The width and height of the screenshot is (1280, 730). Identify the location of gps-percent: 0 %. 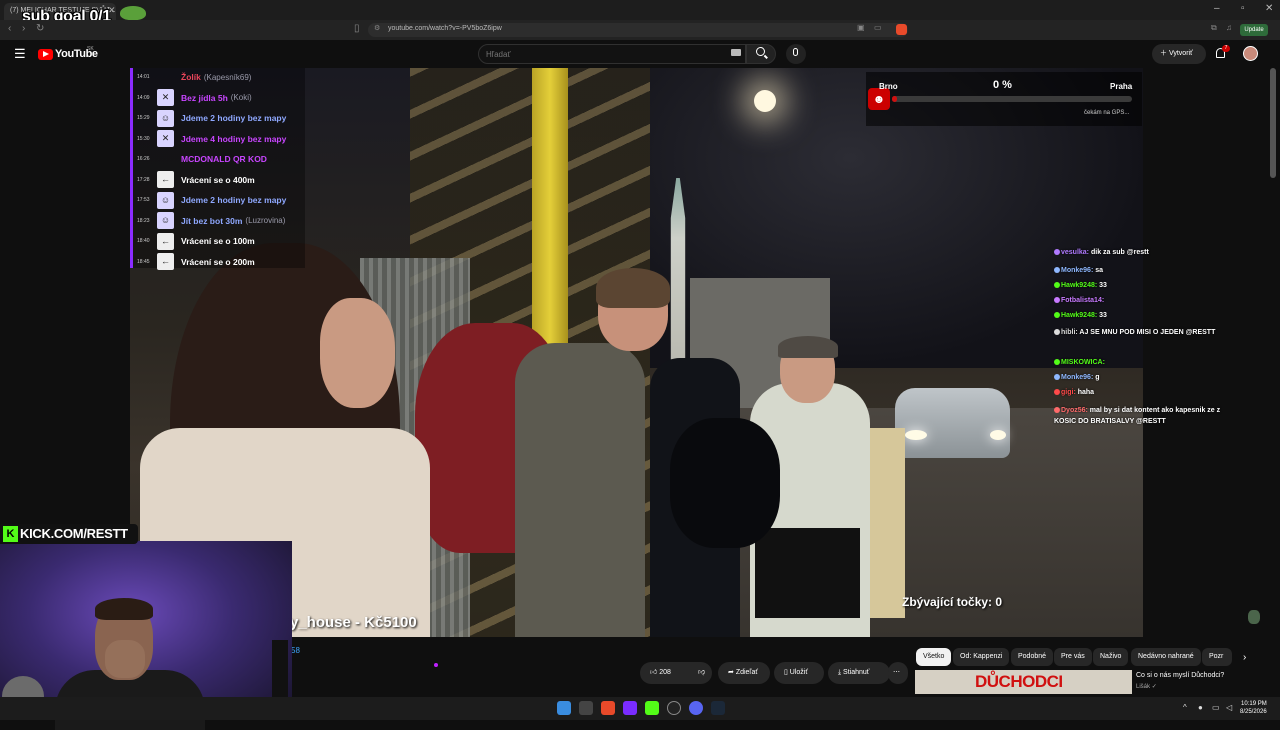
(1002, 85).